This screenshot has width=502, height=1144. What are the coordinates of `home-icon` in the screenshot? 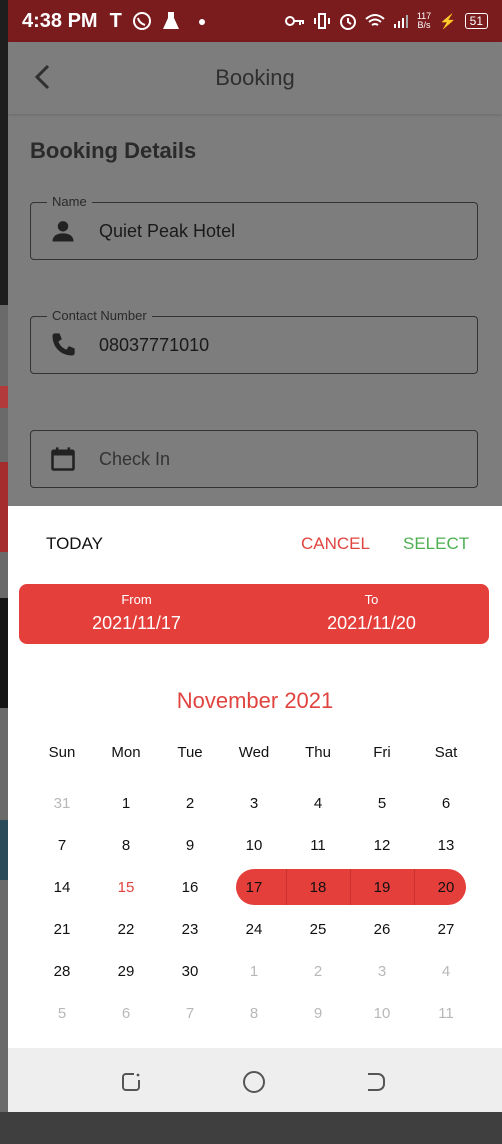 It's located at (254, 1082).